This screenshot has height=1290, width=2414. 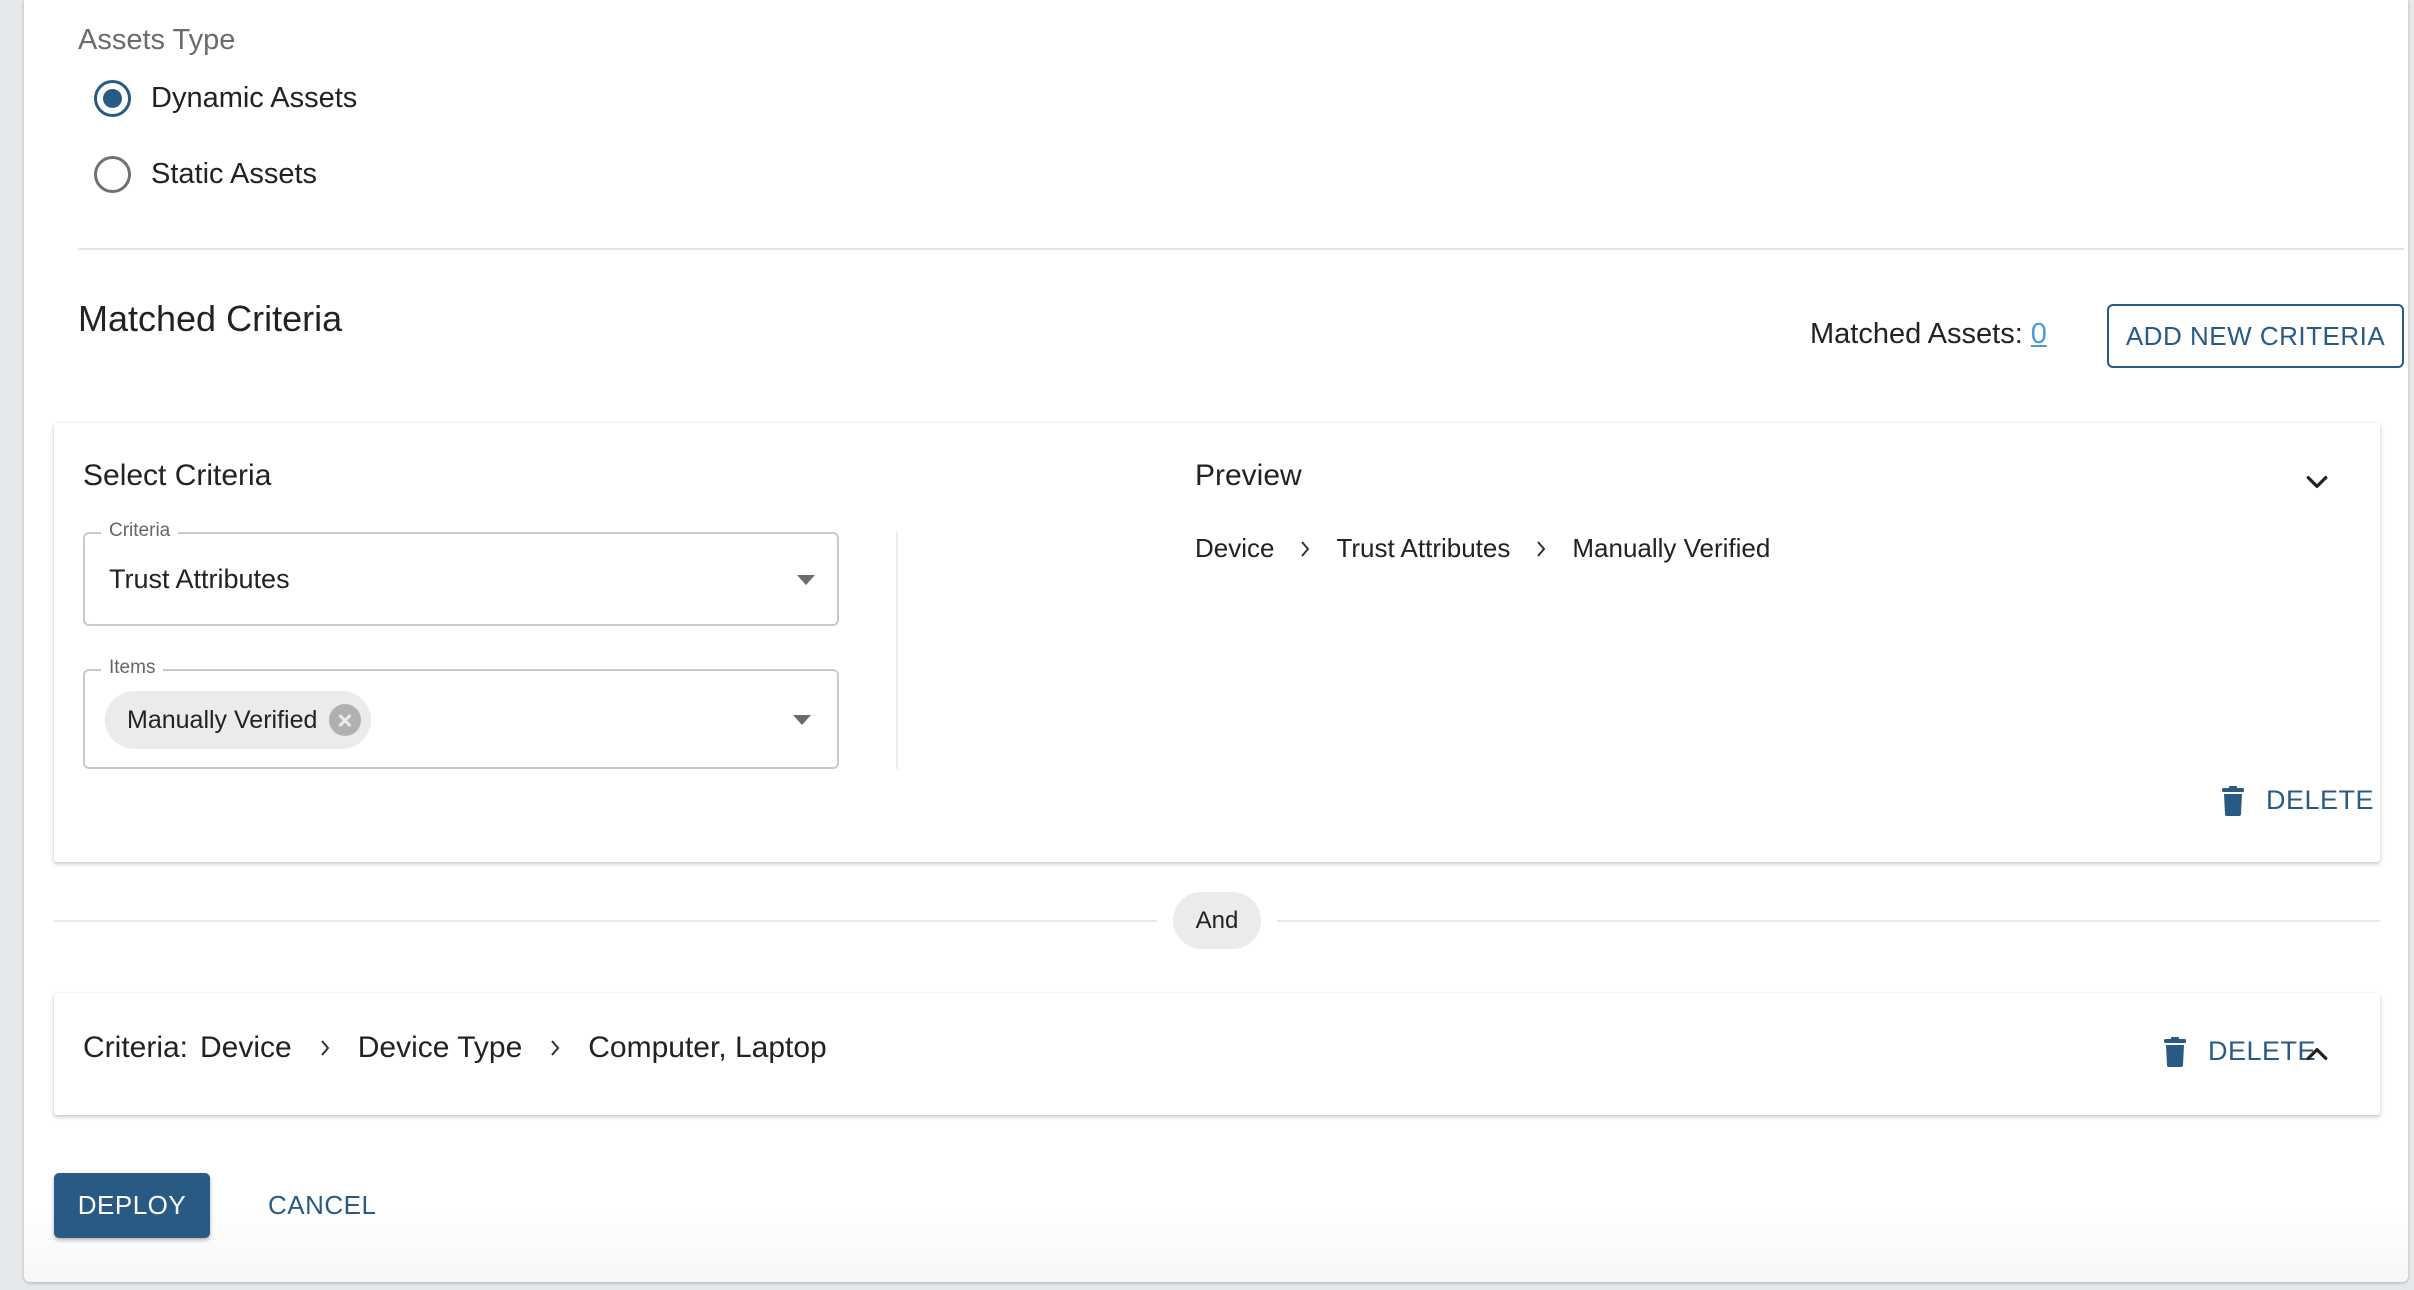 I want to click on matched-assets-count-link: 0, so click(x=2039, y=334).